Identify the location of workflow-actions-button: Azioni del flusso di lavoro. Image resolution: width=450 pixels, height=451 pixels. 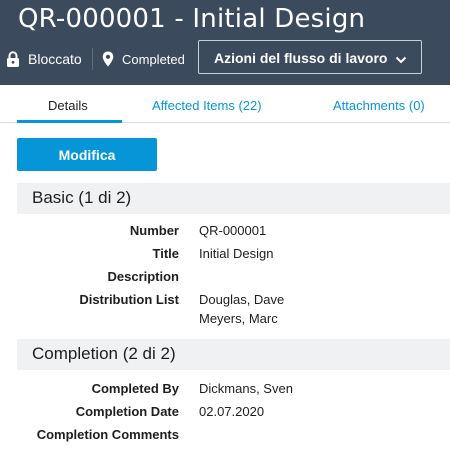
(310, 57).